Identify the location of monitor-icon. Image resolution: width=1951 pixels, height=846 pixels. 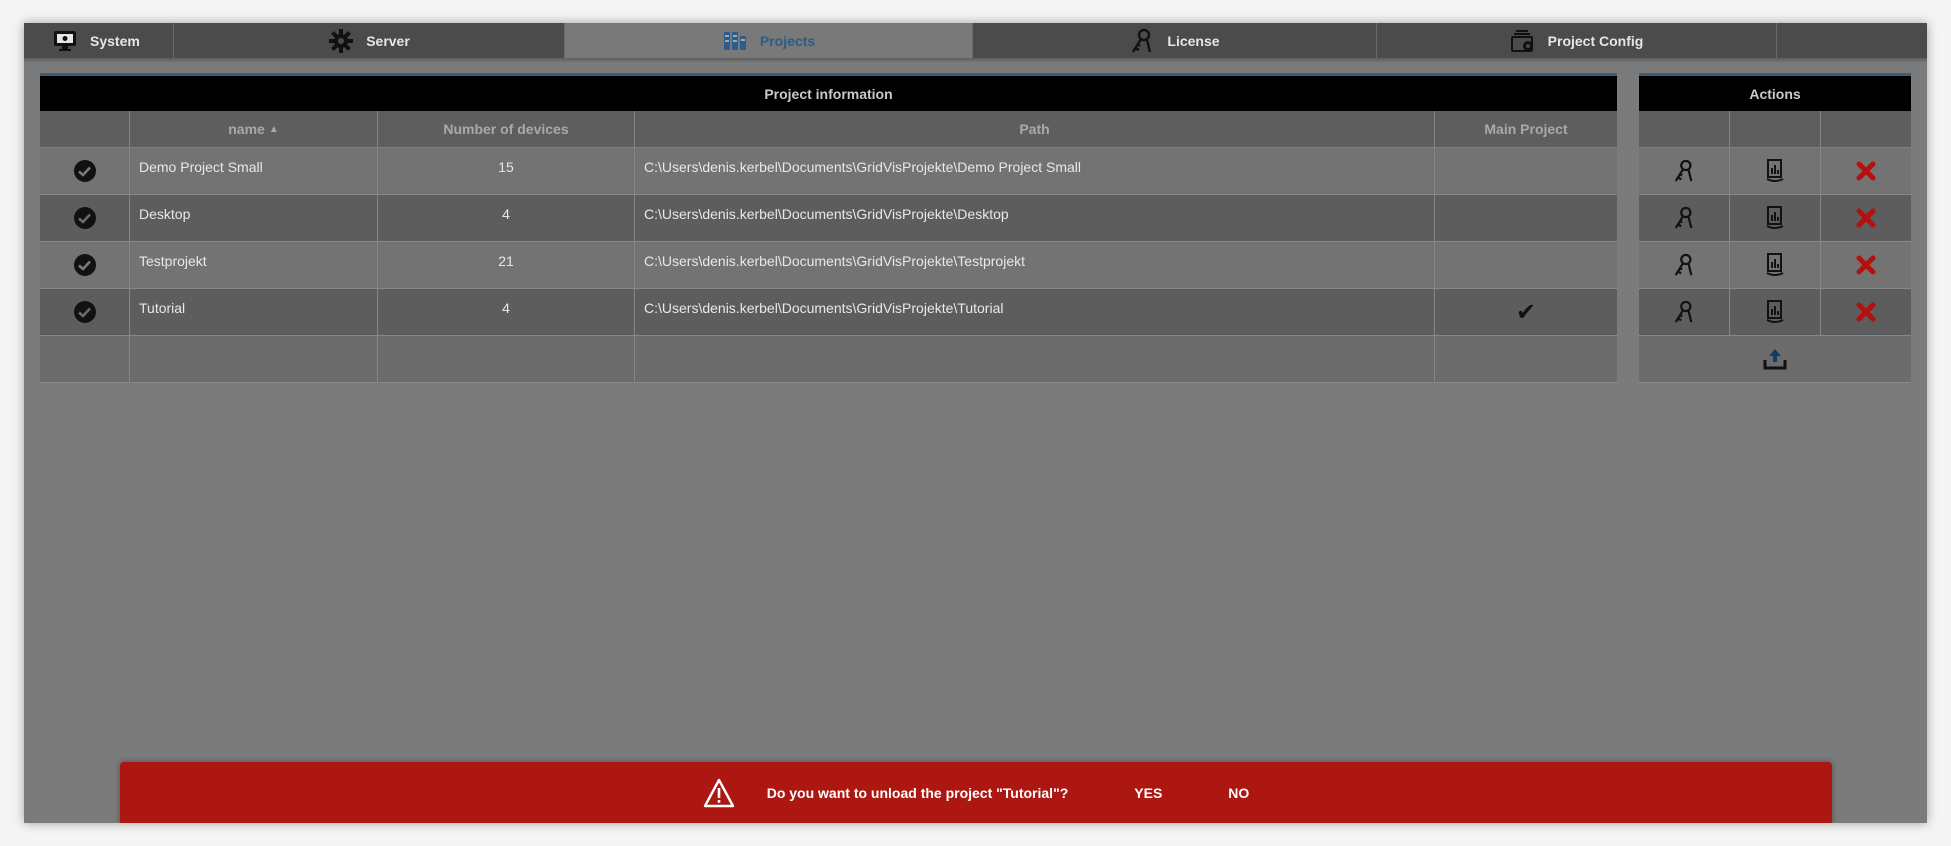
(65, 41).